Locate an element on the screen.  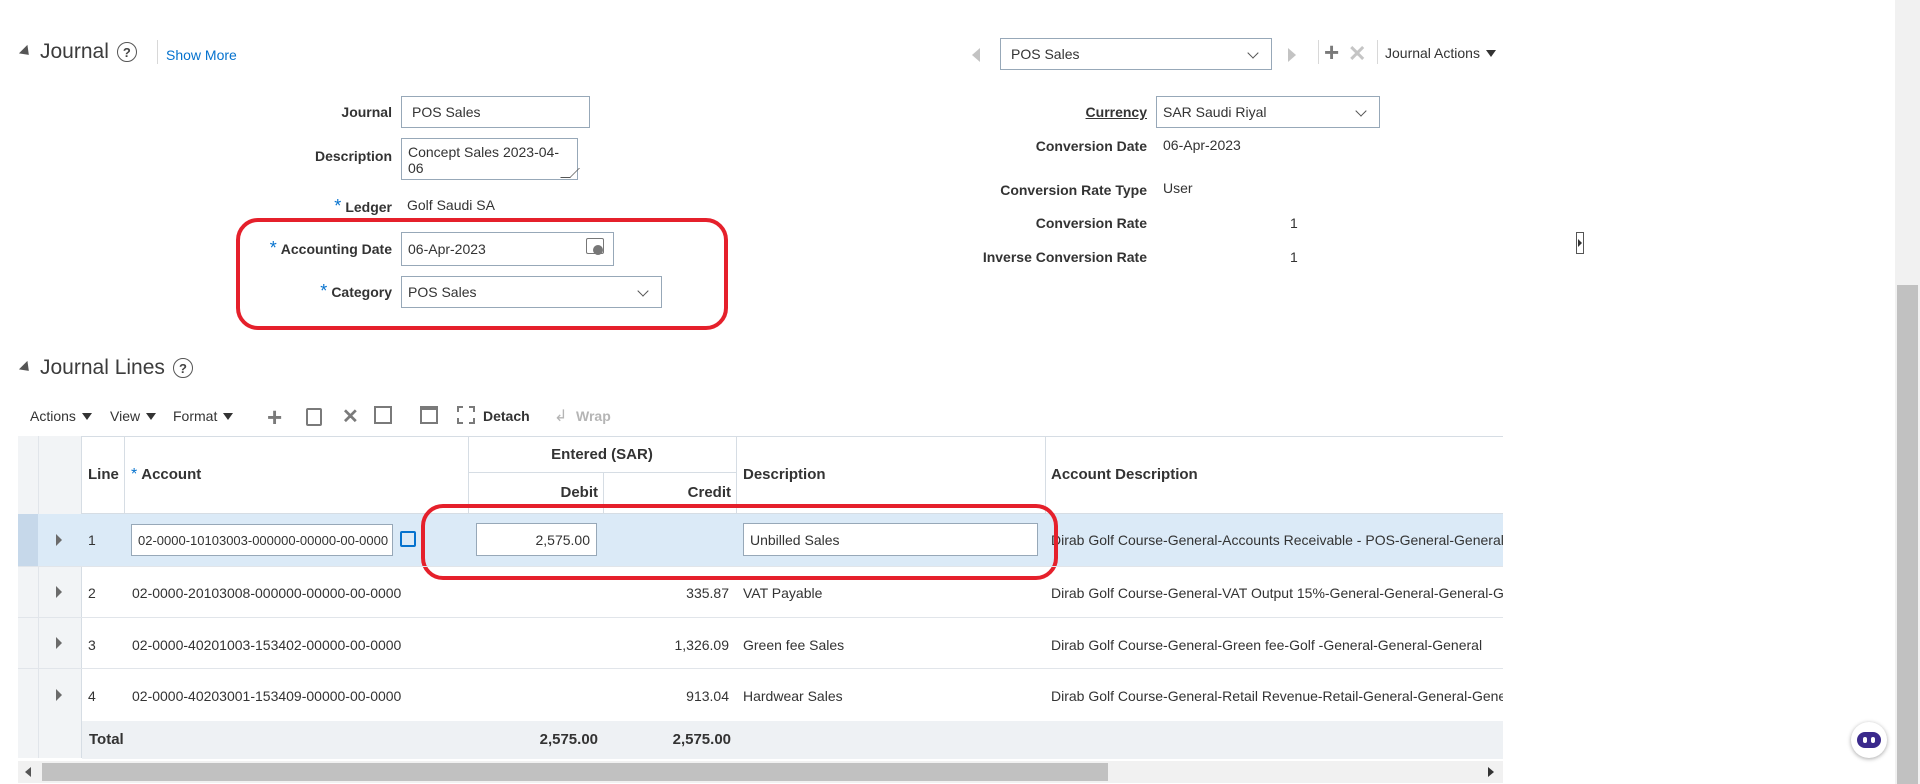
journal-nav-select: POS Sales is located at coordinates (1136, 54).